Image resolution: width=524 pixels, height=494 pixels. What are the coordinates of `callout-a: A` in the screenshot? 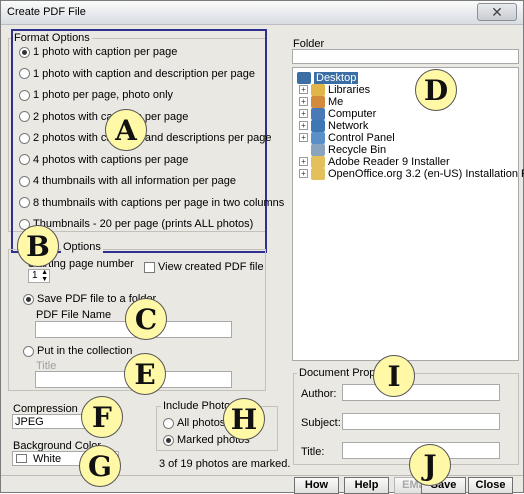 It's located at (126, 130).